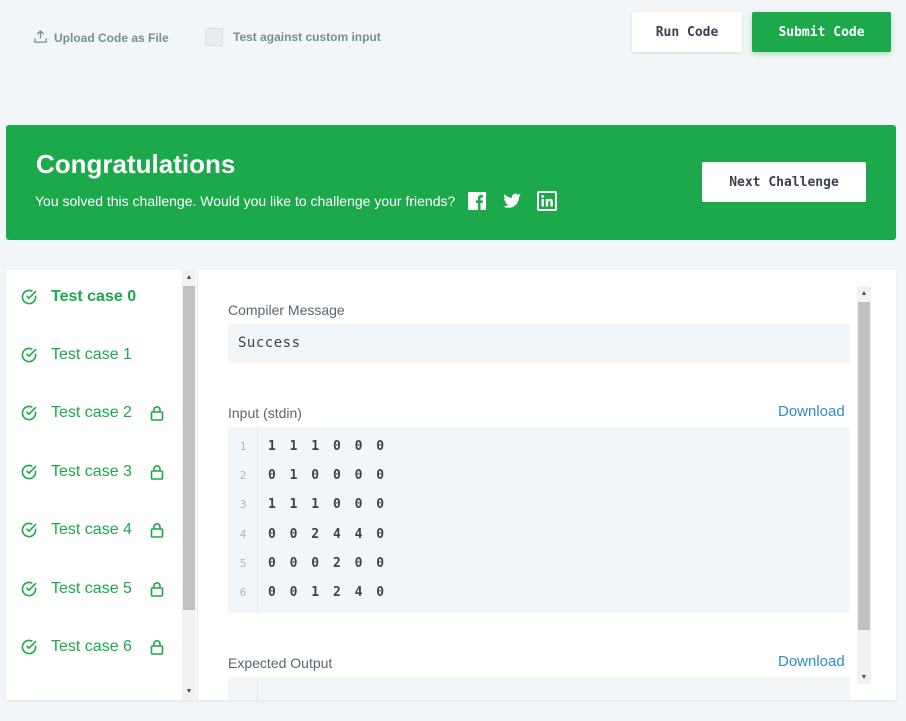 This screenshot has width=906, height=721. What do you see at coordinates (864, 466) in the screenshot?
I see `details-scrollbar-thumb` at bounding box center [864, 466].